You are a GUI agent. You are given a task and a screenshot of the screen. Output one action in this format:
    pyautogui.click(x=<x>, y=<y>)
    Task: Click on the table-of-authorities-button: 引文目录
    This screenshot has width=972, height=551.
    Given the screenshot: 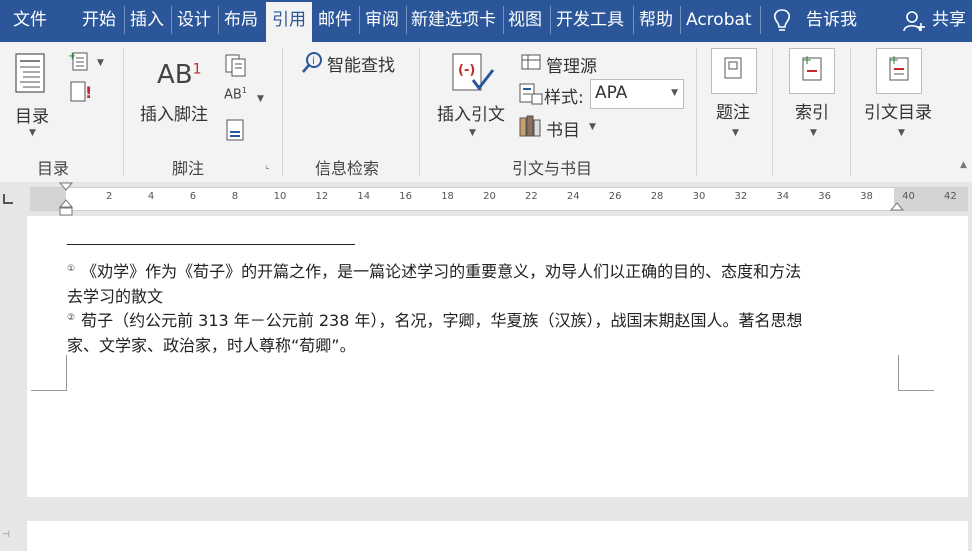 What is the action you would take?
    pyautogui.click(x=898, y=110)
    